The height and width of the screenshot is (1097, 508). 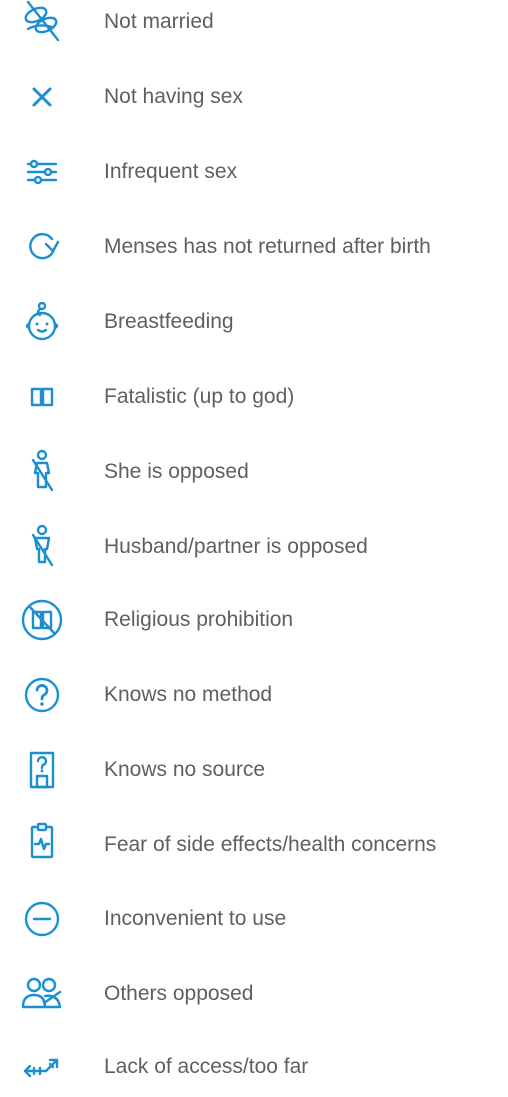 I want to click on legend-item-religious: Religious prohibition, so click(x=254, y=620).